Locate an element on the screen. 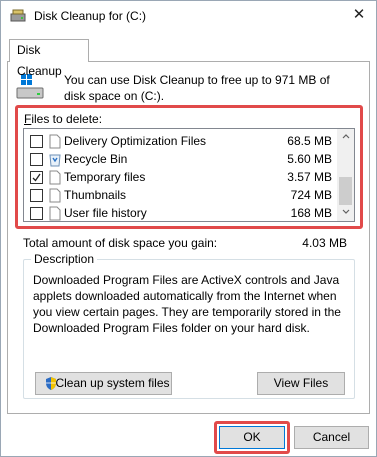 This screenshot has width=377, height=457. file-size: 5.60 MB is located at coordinates (309, 159).